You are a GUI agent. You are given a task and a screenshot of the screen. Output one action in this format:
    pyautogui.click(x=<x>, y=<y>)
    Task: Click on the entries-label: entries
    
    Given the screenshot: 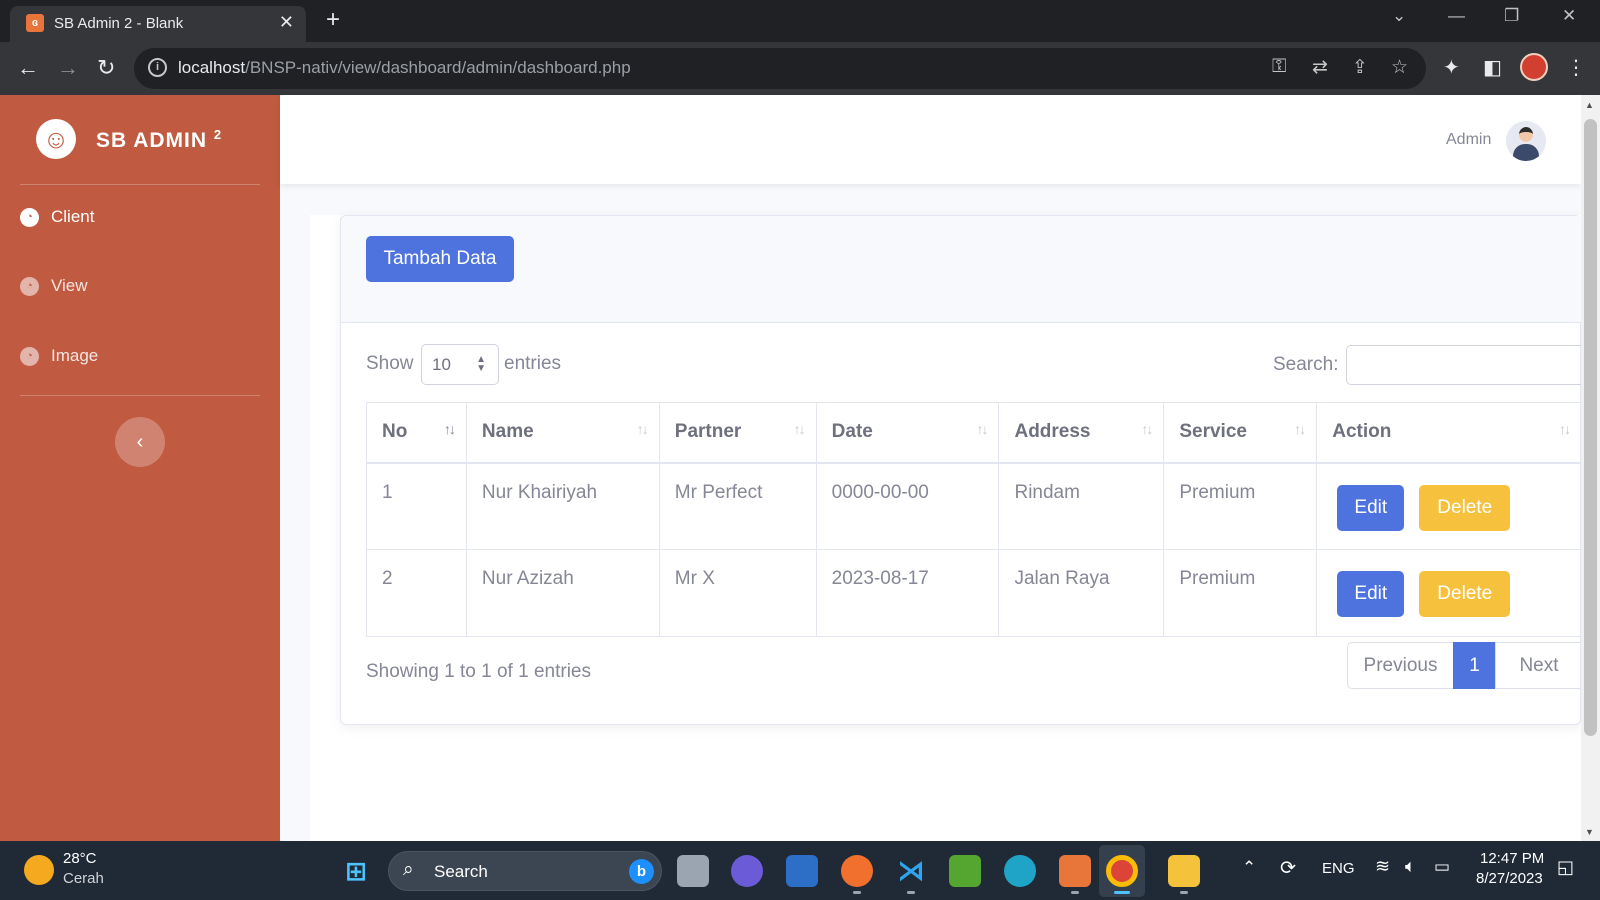 What is the action you would take?
    pyautogui.click(x=533, y=363)
    